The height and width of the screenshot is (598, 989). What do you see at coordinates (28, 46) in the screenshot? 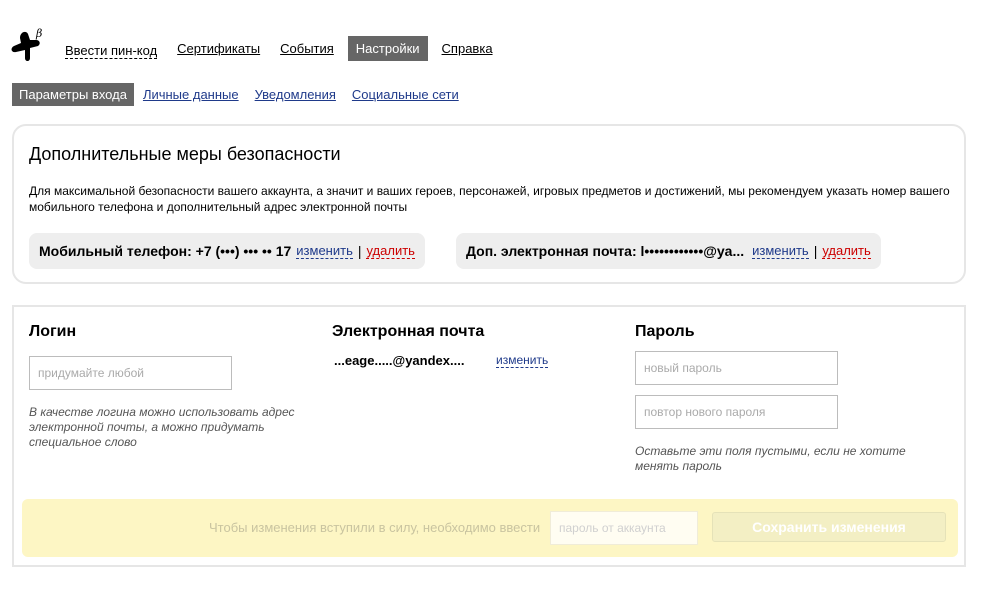
I see `beta-logo-icon: β` at bounding box center [28, 46].